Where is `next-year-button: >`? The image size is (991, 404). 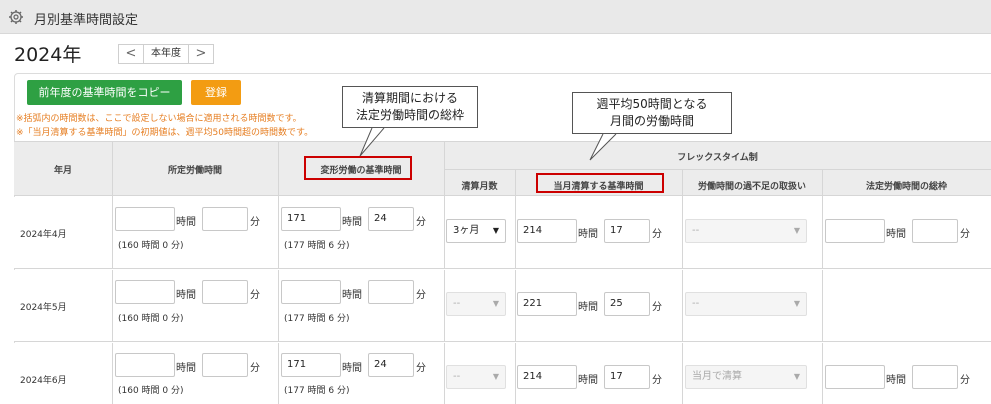 next-year-button: > is located at coordinates (201, 54).